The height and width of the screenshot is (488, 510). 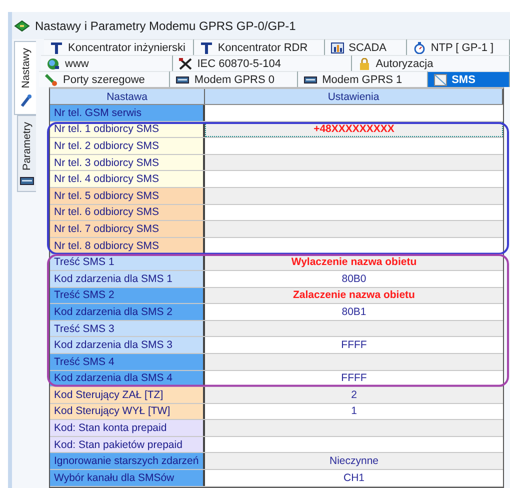 I want to click on tab: Modem GPRS 1, so click(x=363, y=79).